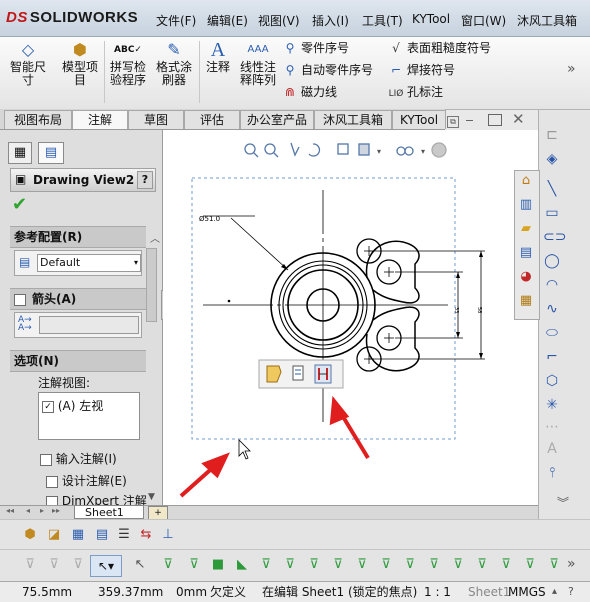  I want to click on align-view-icon, so click(323, 374).